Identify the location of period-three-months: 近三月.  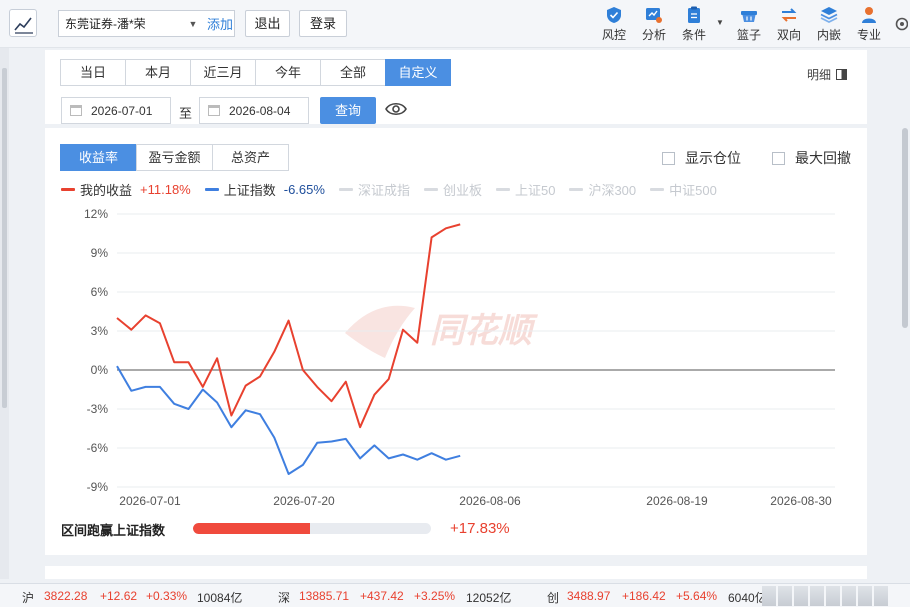
(223, 72).